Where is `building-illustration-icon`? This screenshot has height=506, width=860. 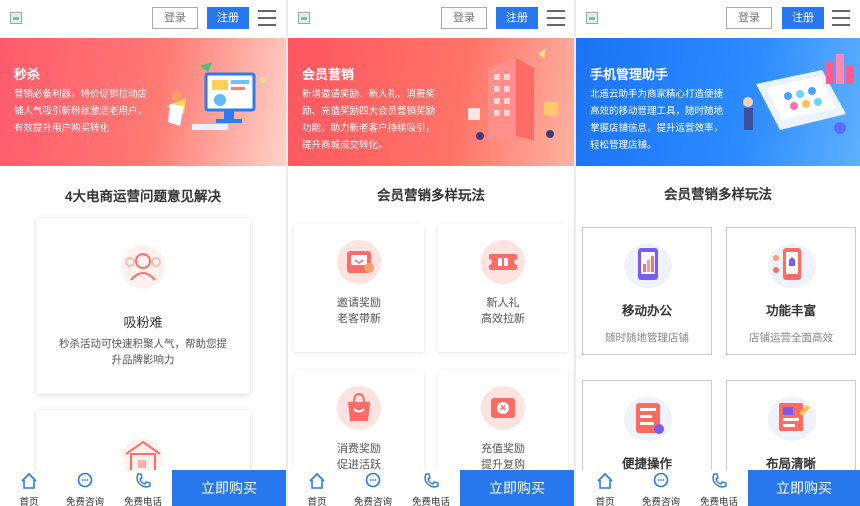
building-illustration-icon is located at coordinates (513, 94).